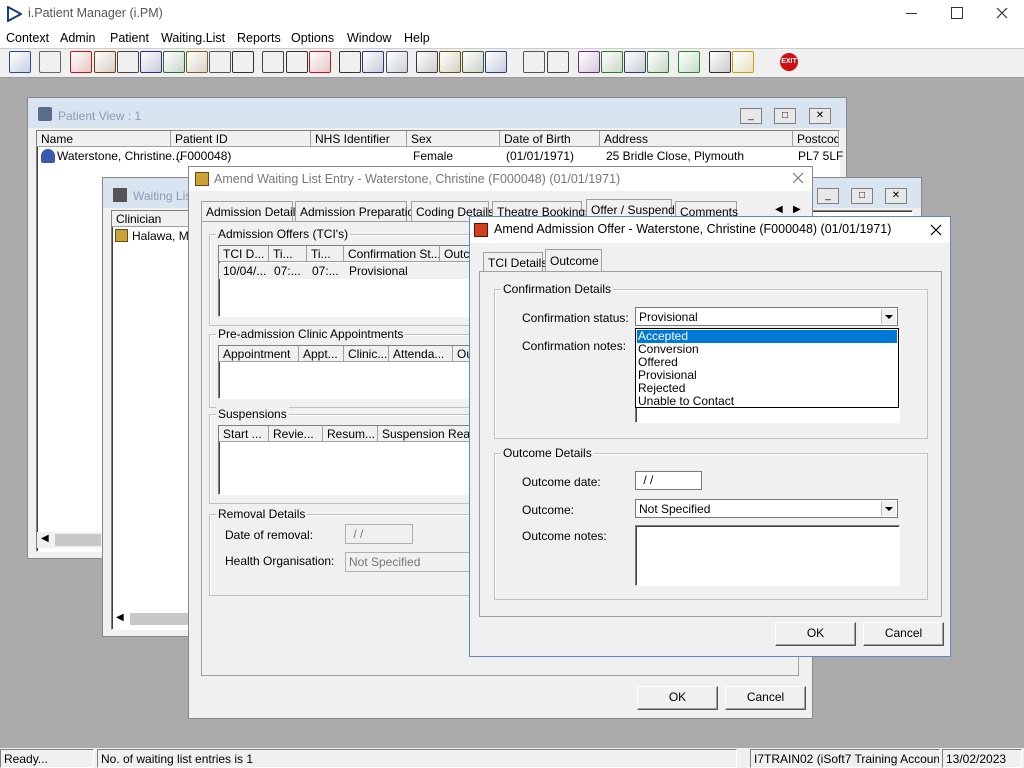  Describe the element at coordinates (845, 758) in the screenshot. I see `status-account: I7TRAIN02 (iSoft7 Training Account)` at that location.